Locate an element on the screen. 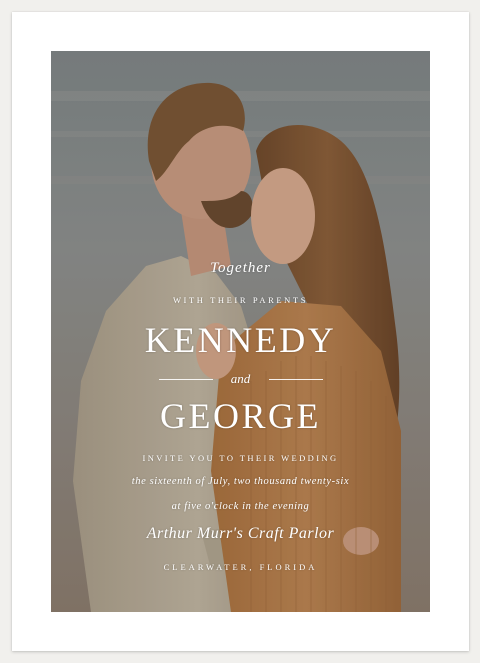 The image size is (480, 663). invite-text: INVITE YOU TO THEIR WEDDING is located at coordinates (240, 458).